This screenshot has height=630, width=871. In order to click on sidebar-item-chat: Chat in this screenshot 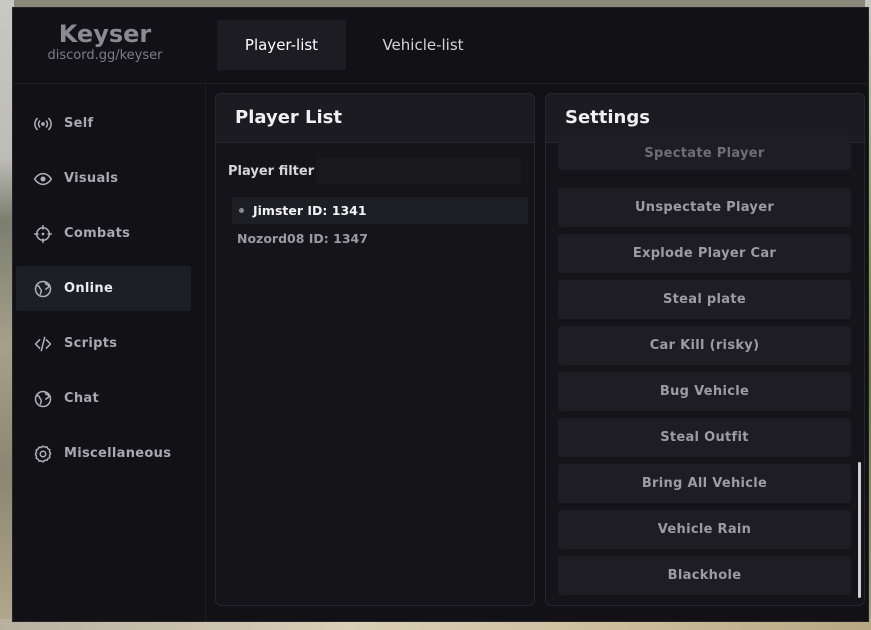, I will do `click(103, 398)`.